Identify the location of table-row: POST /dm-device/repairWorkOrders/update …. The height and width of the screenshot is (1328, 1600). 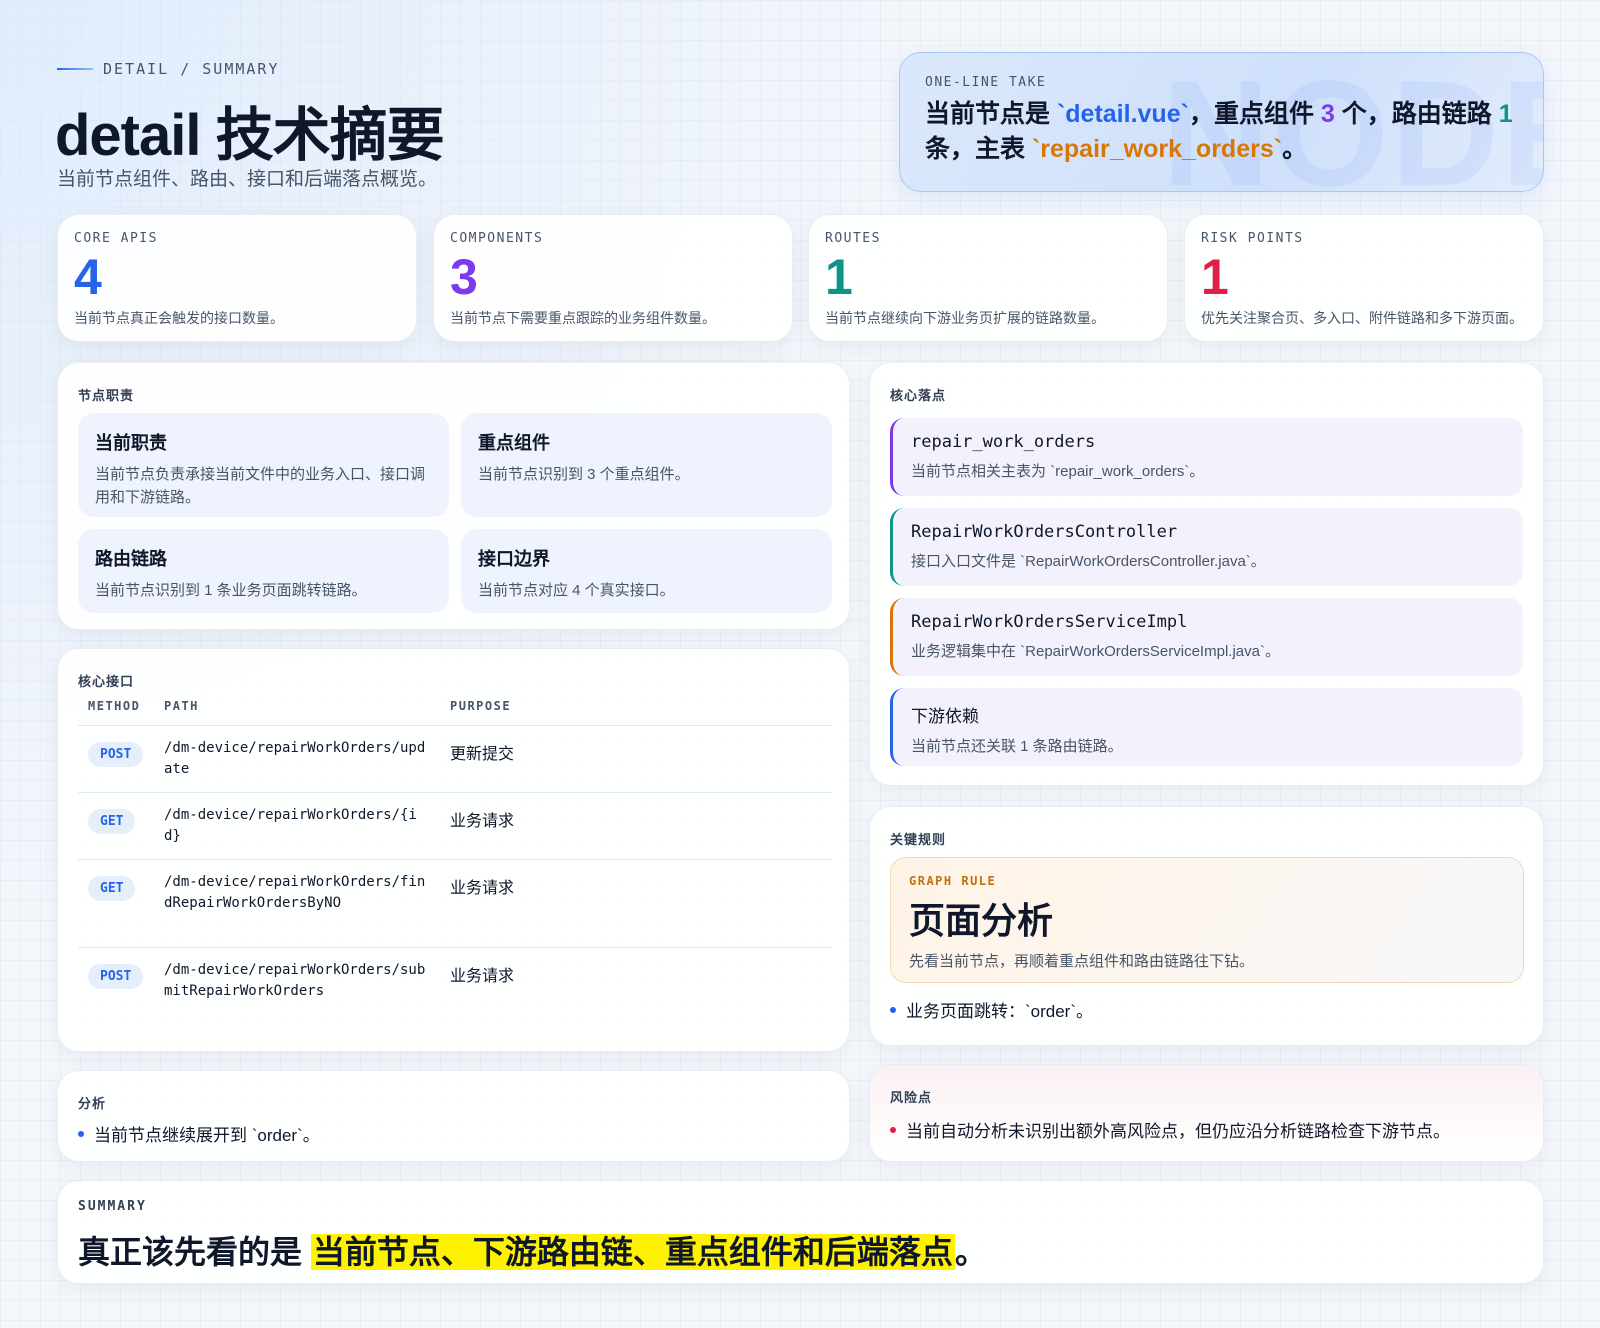
(455, 759).